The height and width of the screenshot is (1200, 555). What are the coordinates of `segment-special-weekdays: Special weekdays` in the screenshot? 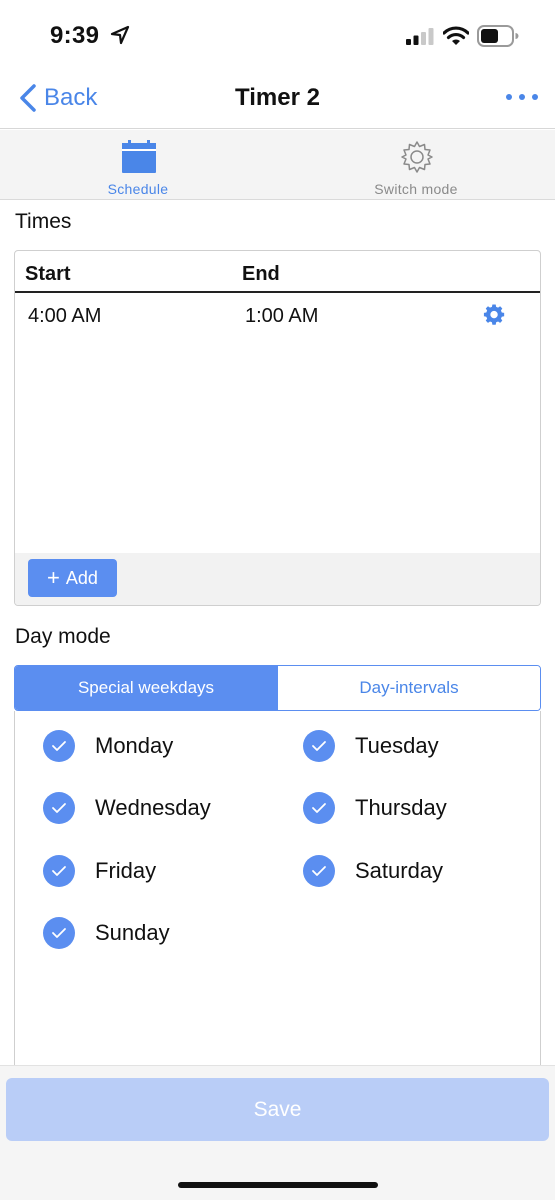 It's located at (146, 688).